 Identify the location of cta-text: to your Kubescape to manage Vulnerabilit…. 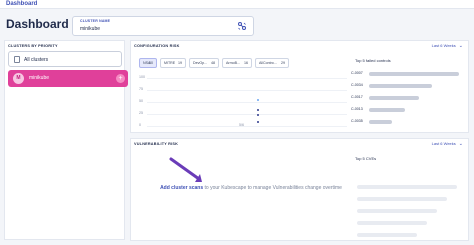
(272, 188).